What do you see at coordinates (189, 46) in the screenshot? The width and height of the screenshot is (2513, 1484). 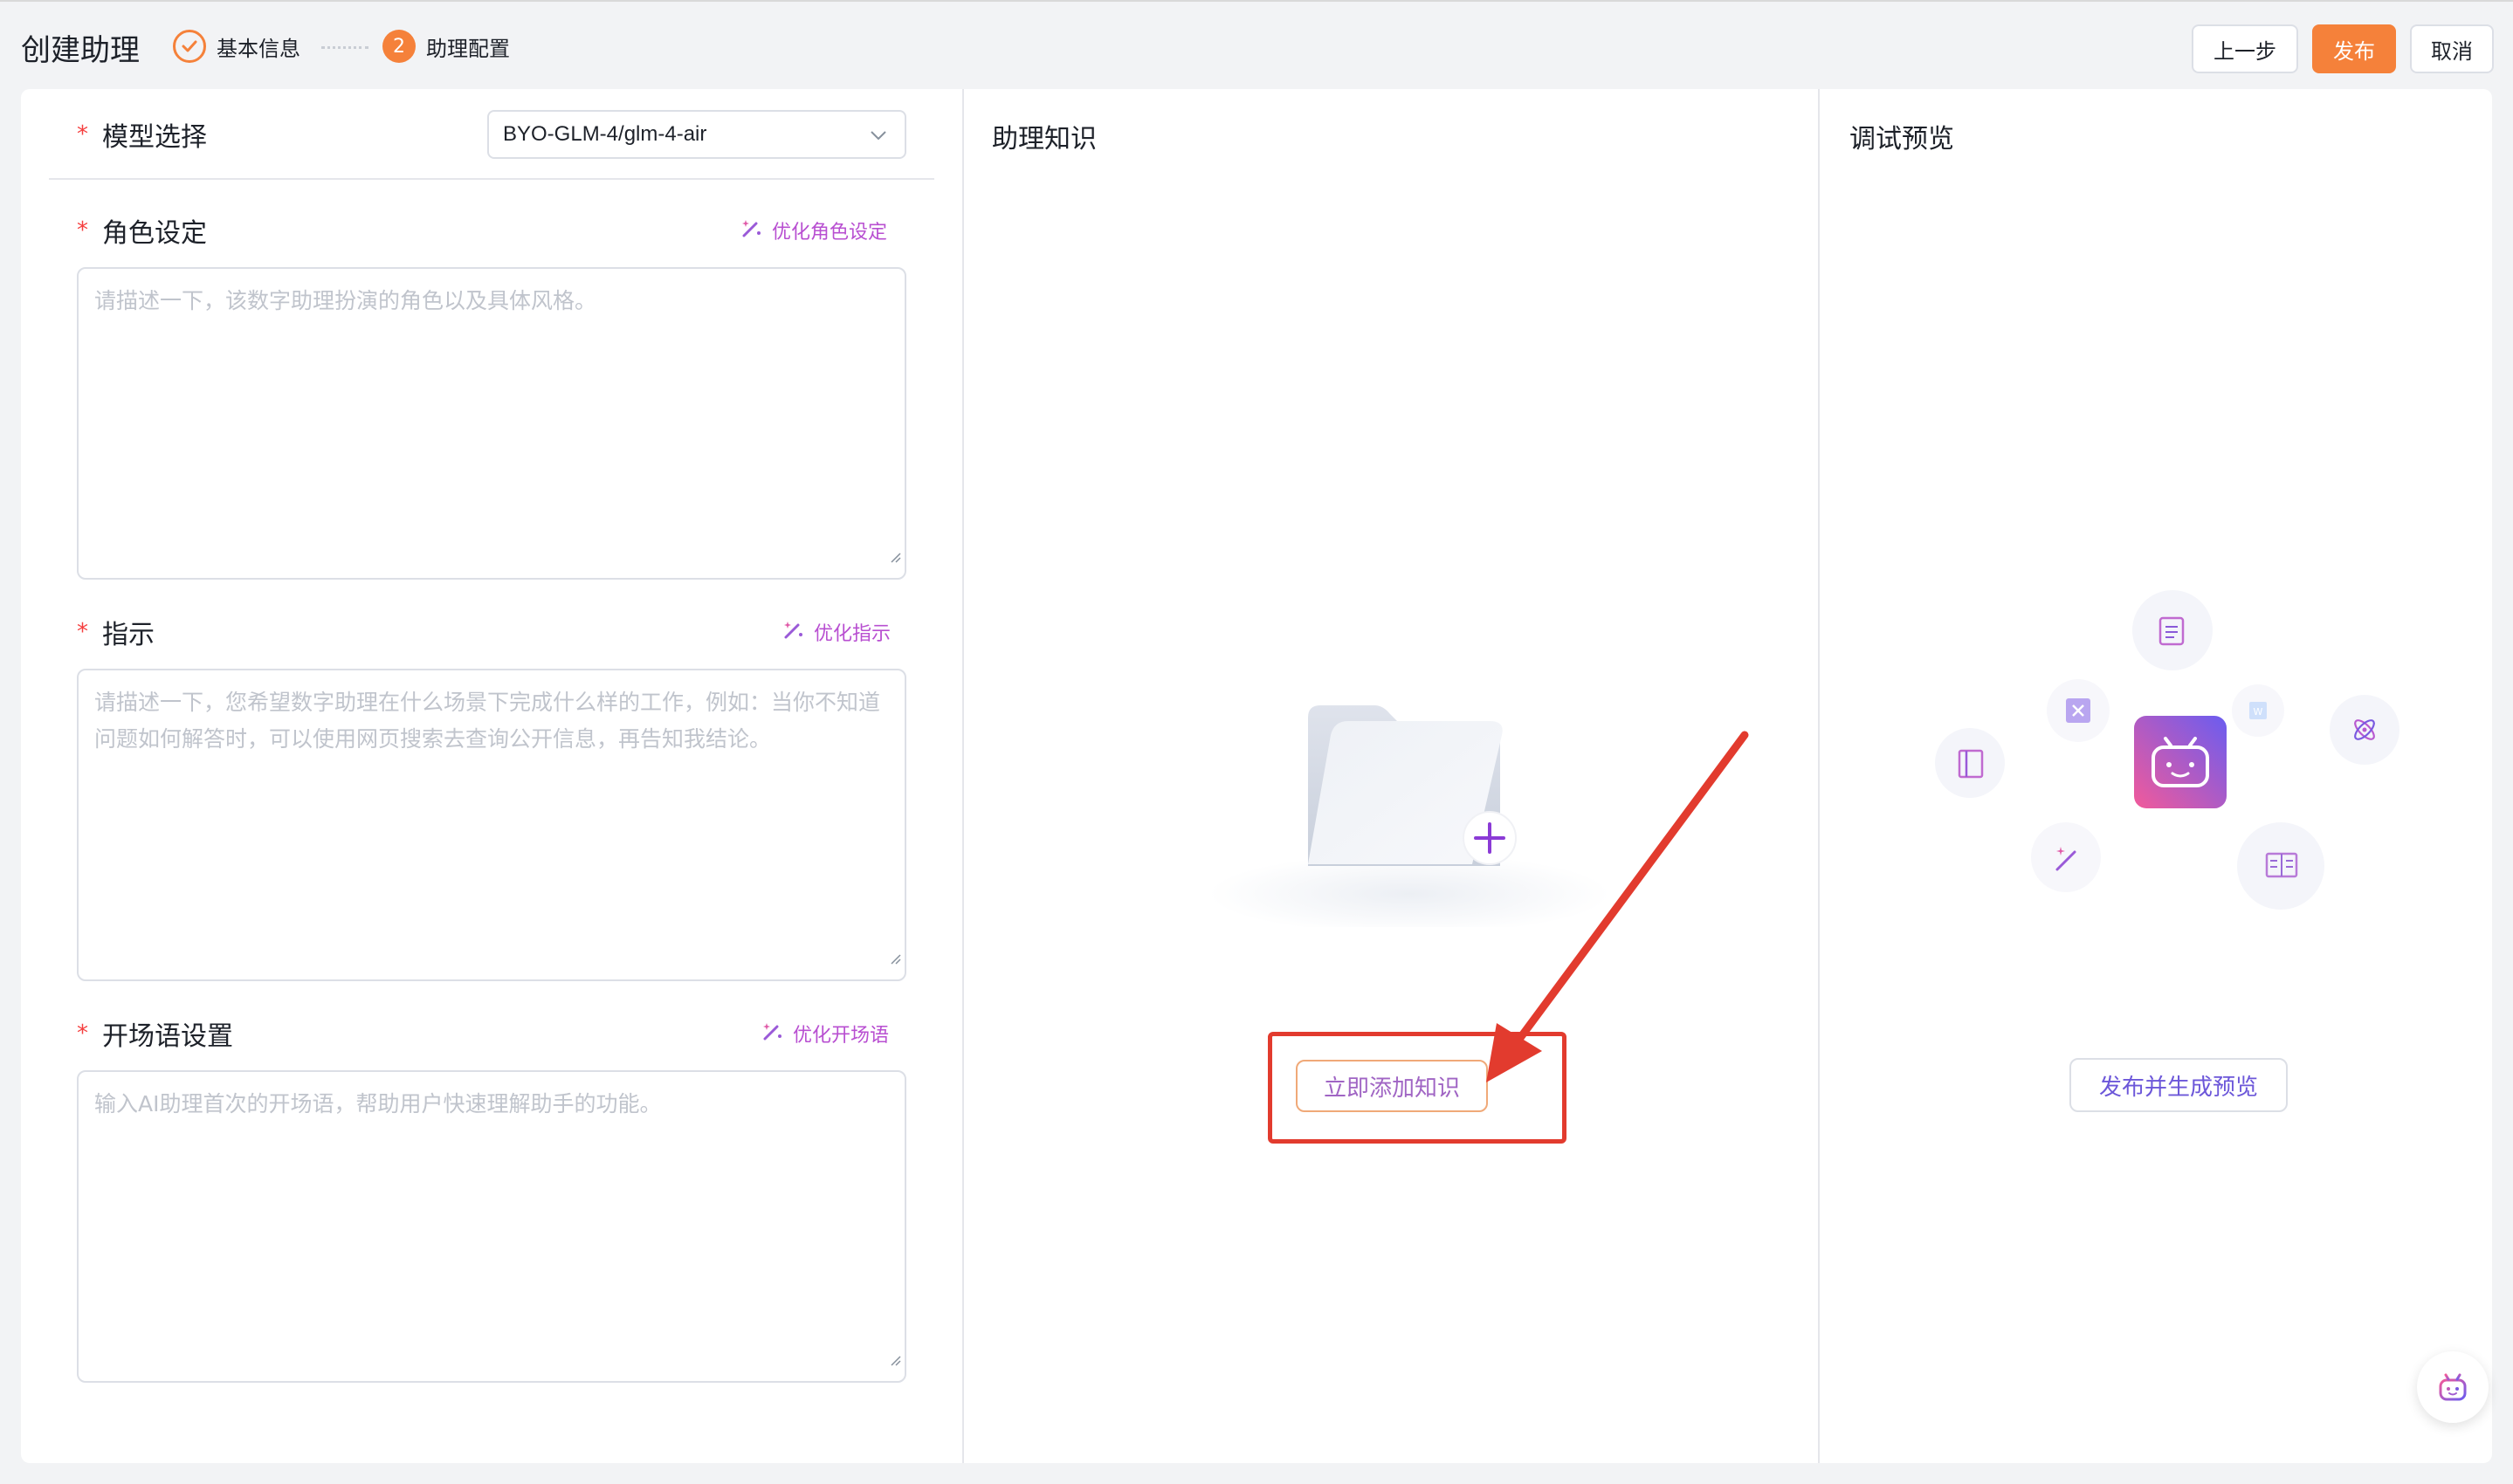 I see `check-icon` at bounding box center [189, 46].